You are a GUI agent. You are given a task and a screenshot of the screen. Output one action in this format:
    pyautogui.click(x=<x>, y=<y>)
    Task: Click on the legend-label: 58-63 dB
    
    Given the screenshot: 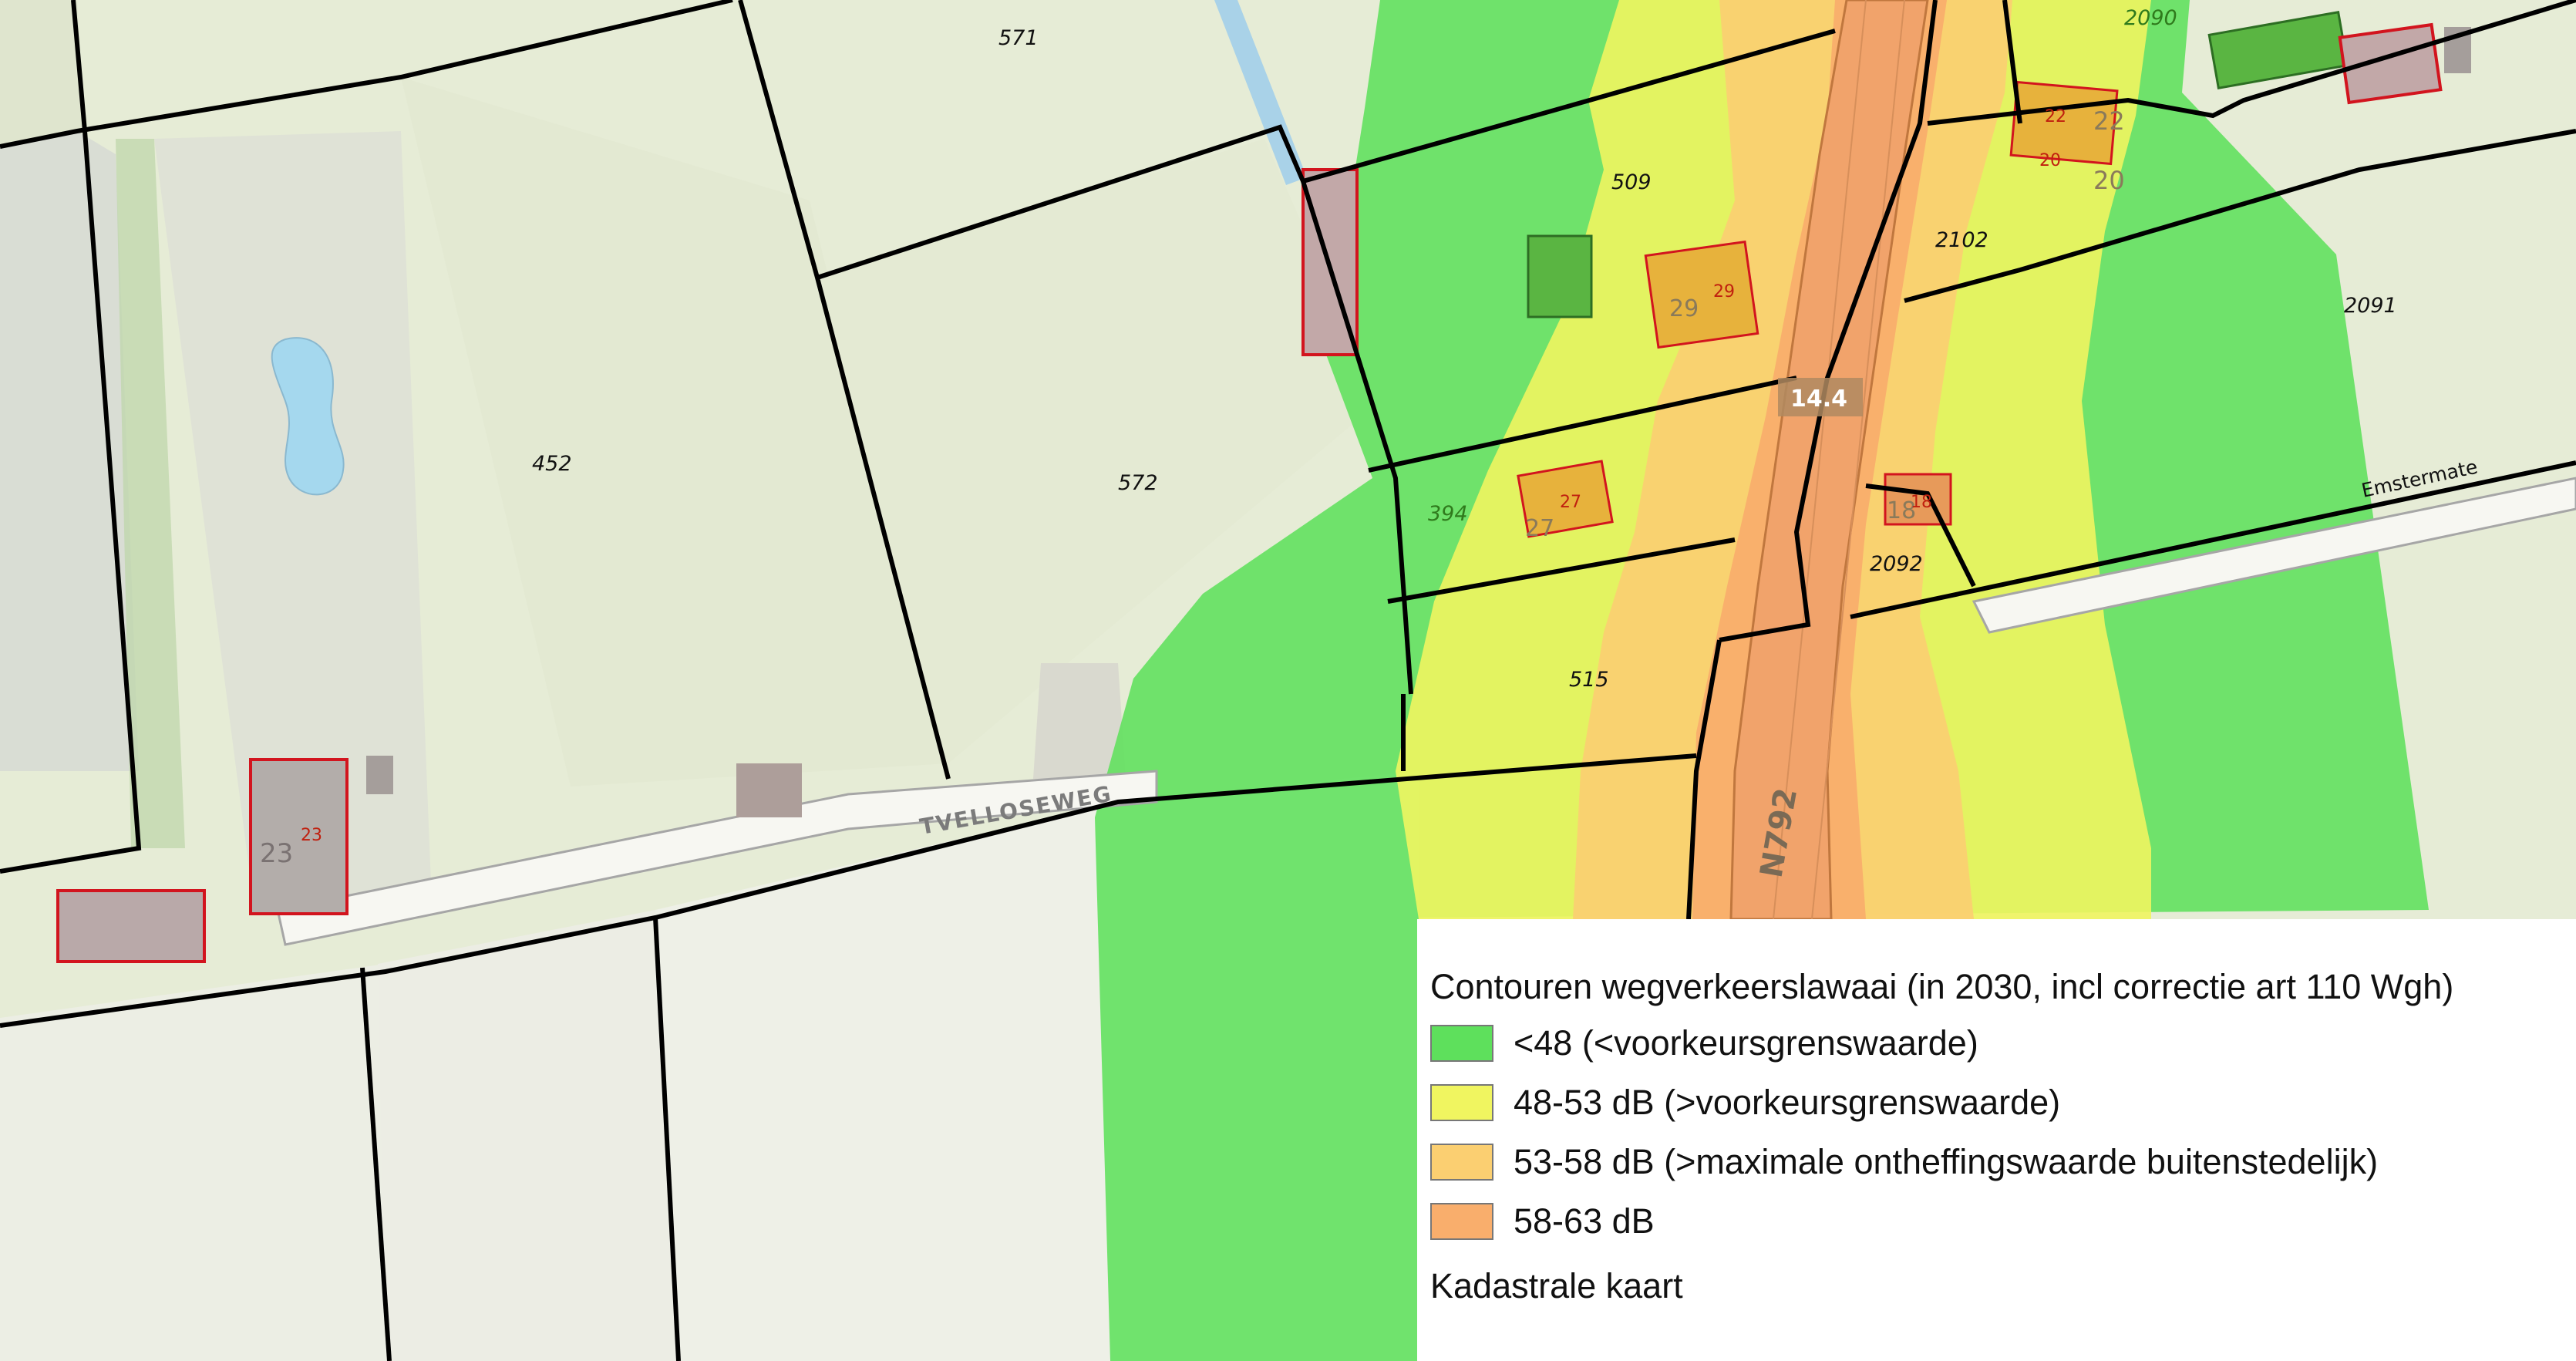 What is the action you would take?
    pyautogui.click(x=1584, y=1221)
    